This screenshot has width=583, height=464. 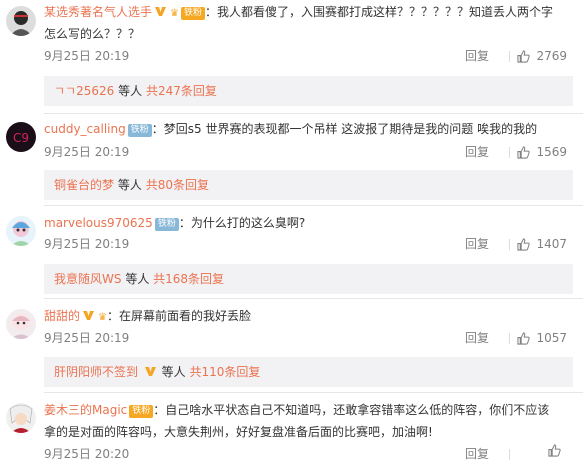 What do you see at coordinates (188, 279) in the screenshot?
I see `reply-count: 共168条回复` at bounding box center [188, 279].